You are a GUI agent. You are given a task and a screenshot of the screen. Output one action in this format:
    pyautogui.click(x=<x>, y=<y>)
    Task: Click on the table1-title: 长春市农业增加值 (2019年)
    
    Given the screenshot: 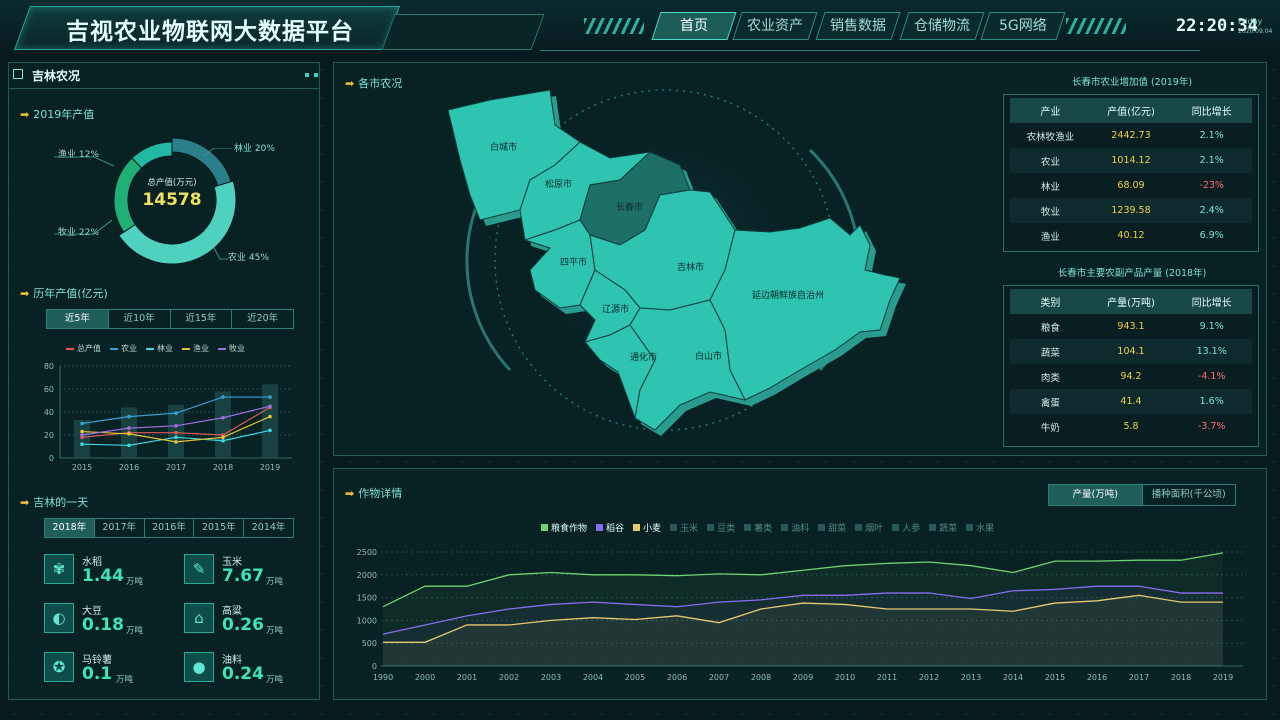 What is the action you would take?
    pyautogui.click(x=1132, y=82)
    